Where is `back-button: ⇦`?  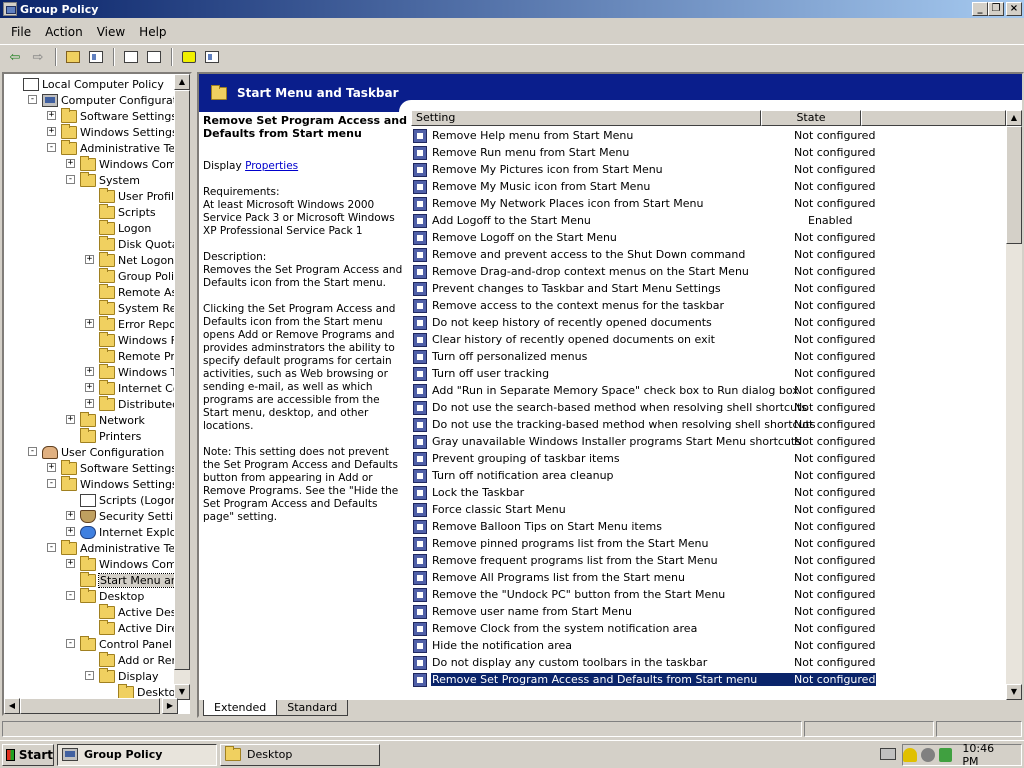
back-button: ⇦ is located at coordinates (15, 57).